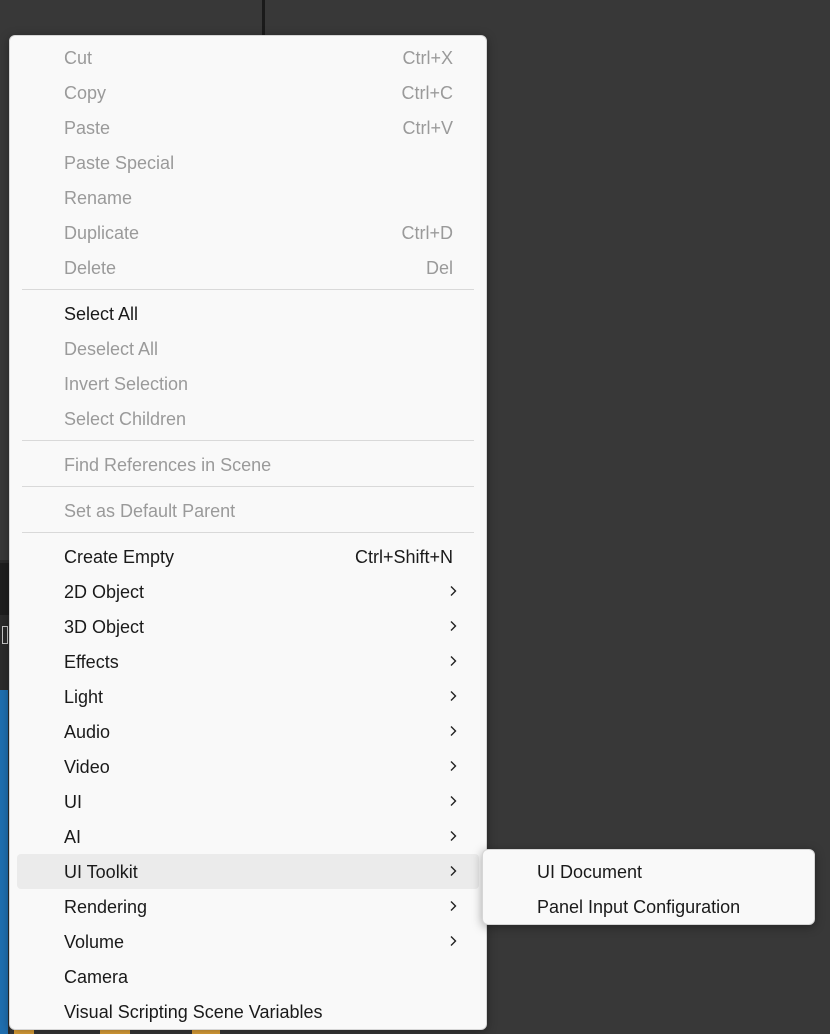  I want to click on menu-item-select-all: Select All, so click(248, 313).